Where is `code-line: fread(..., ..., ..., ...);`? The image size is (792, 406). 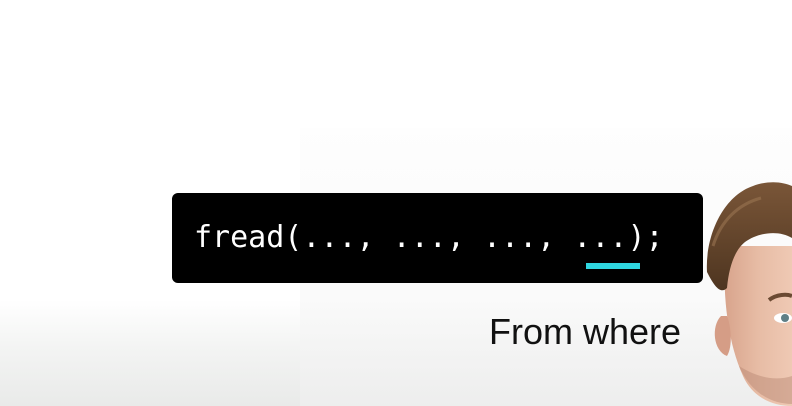 code-line: fread(..., ..., ..., ...); is located at coordinates (429, 238).